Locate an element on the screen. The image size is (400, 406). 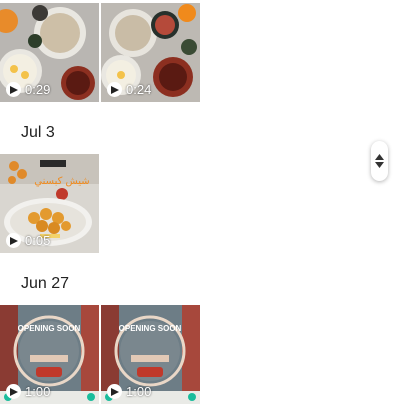
date-header: Jul 3 is located at coordinates (38, 132).